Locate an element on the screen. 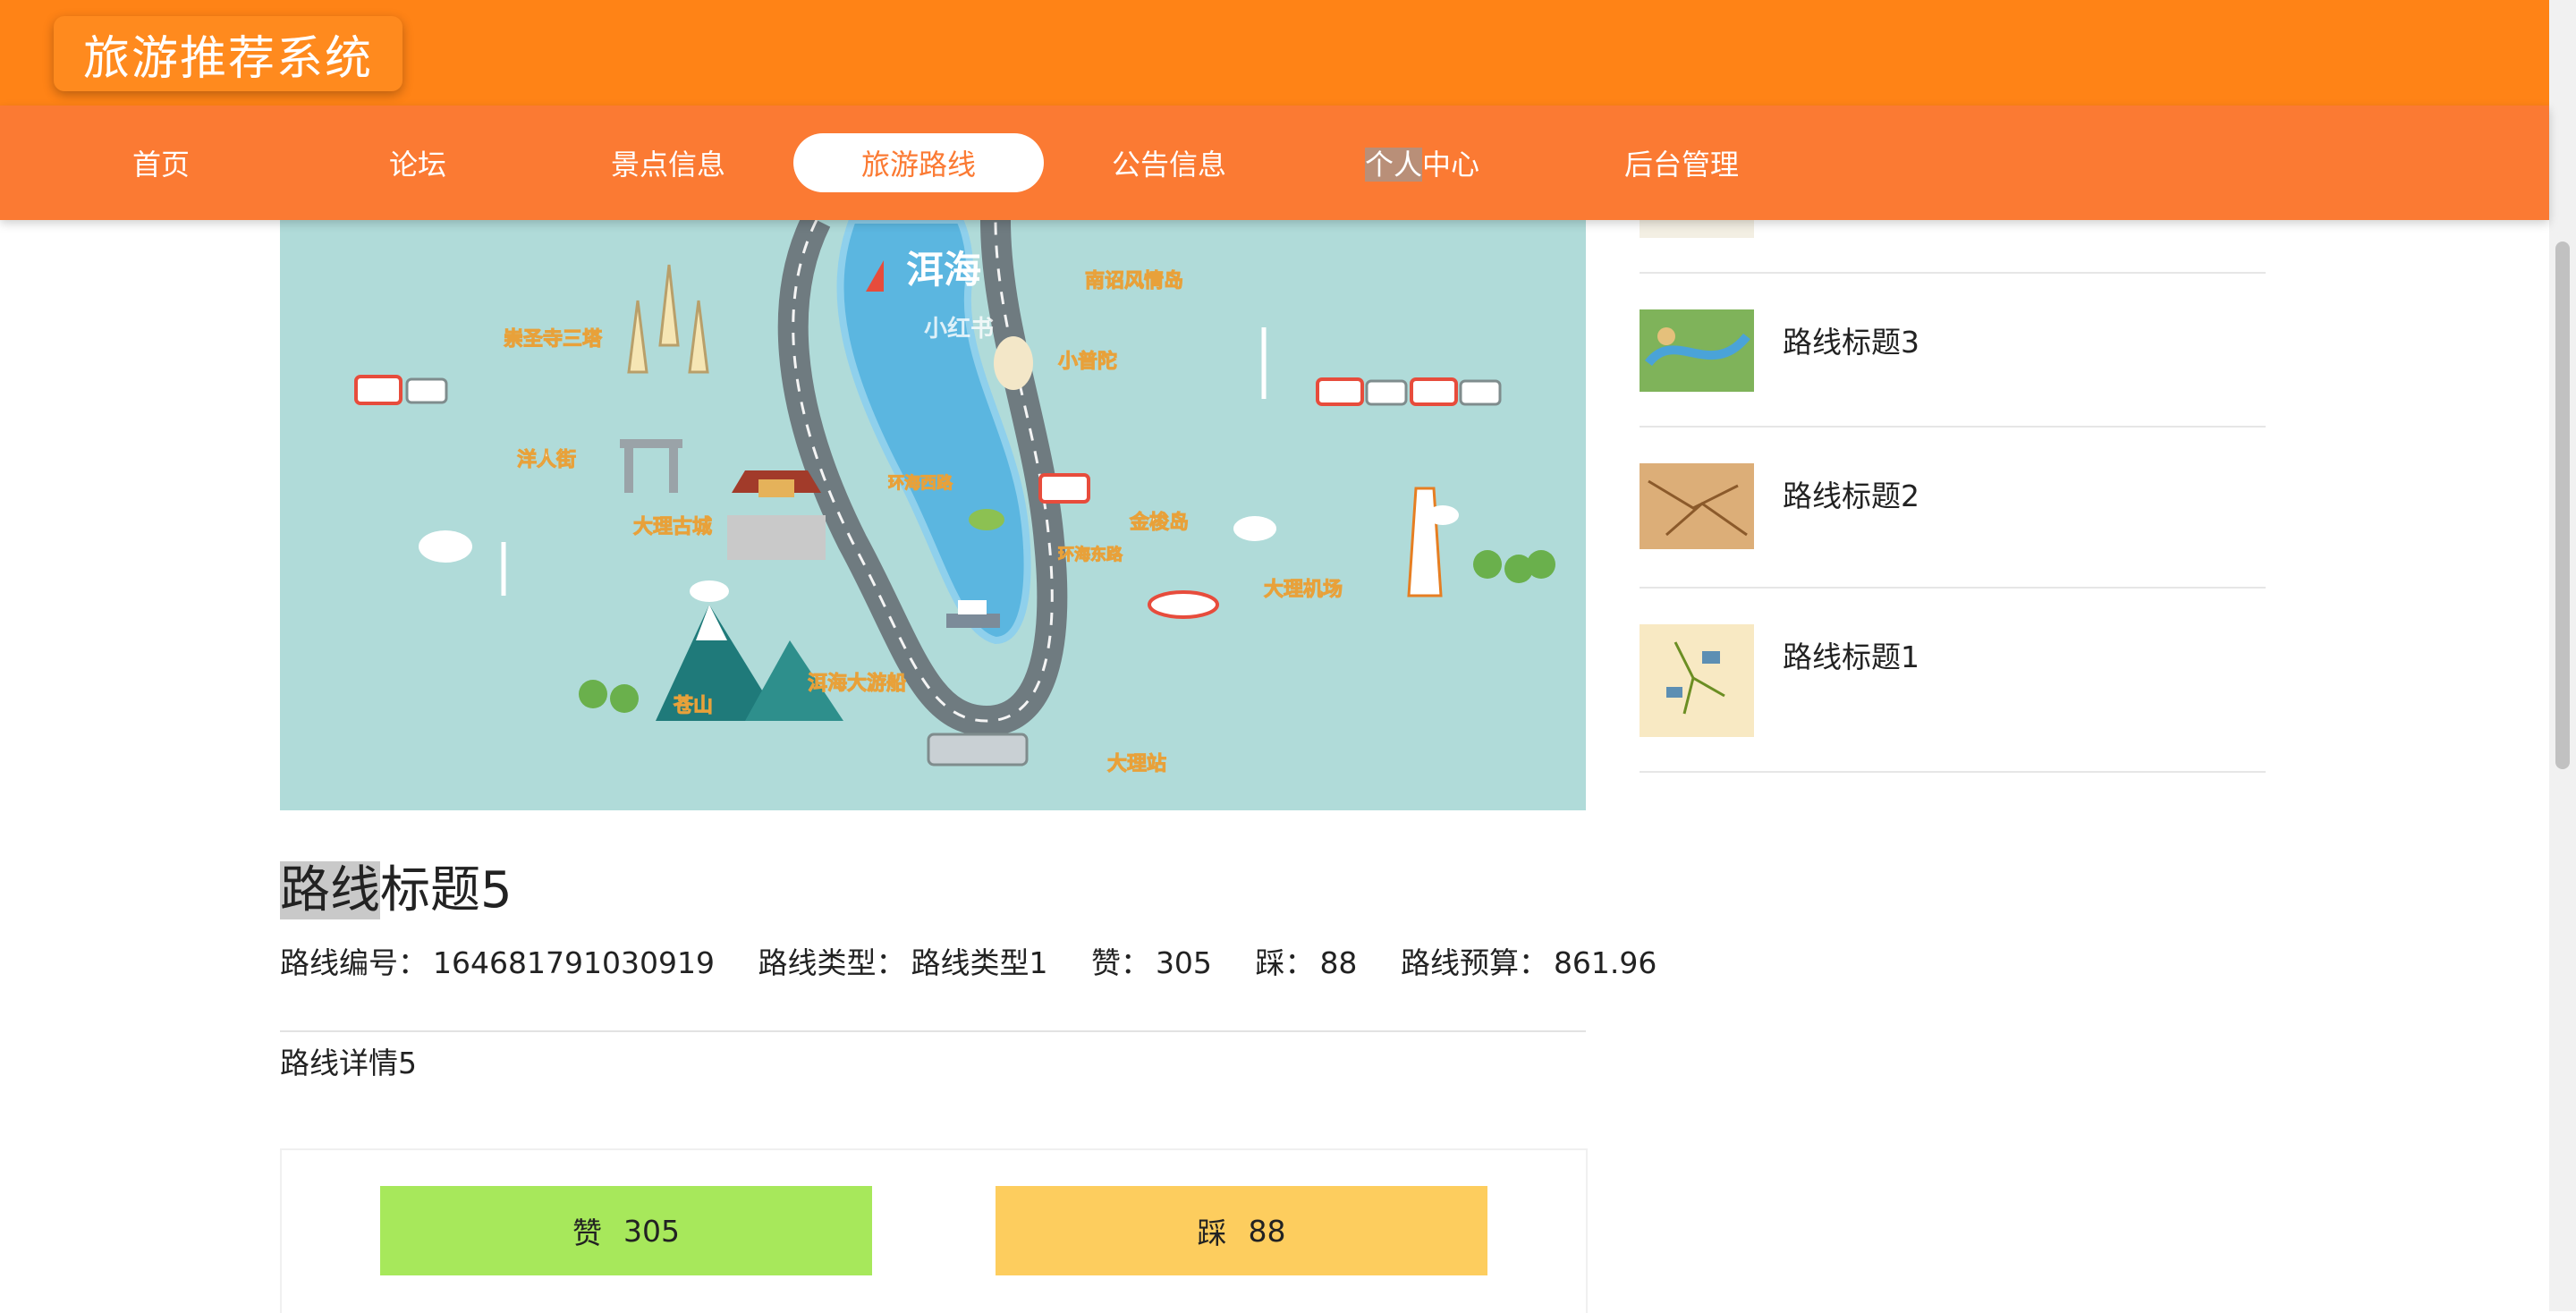 The image size is (2576, 1313). map-place-label: 大理古城 is located at coordinates (672, 526).